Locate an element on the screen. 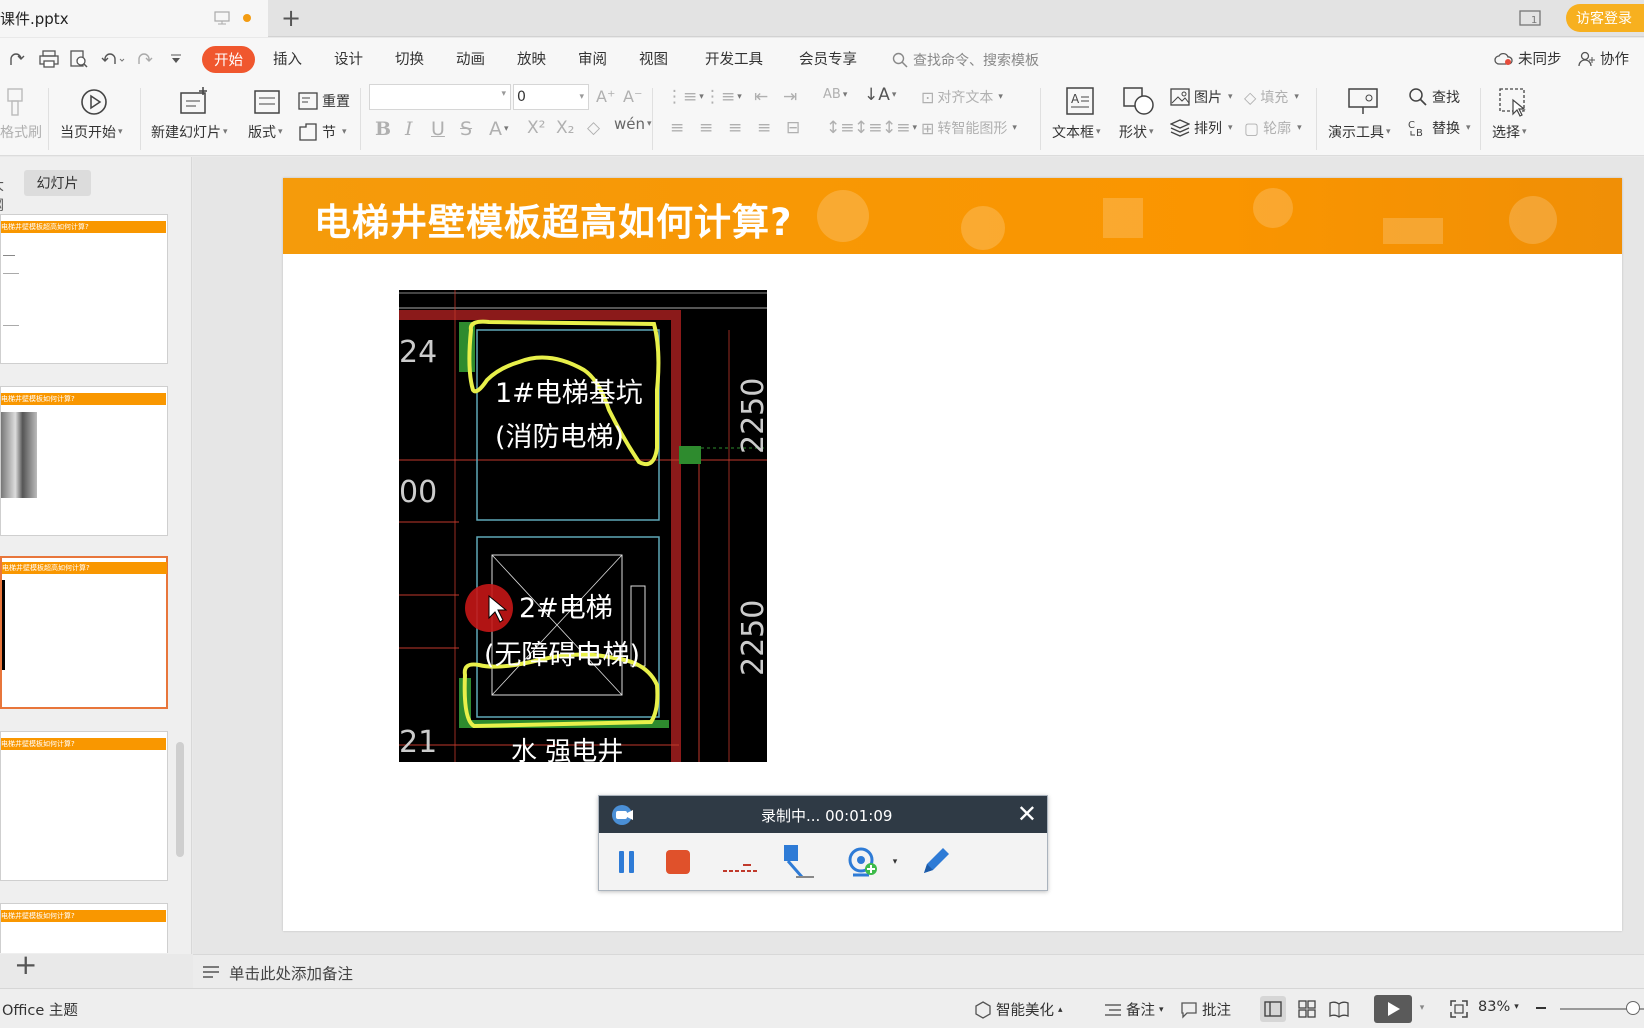 The width and height of the screenshot is (1644, 1028). increase-indent-icon: ⇥ is located at coordinates (790, 97).